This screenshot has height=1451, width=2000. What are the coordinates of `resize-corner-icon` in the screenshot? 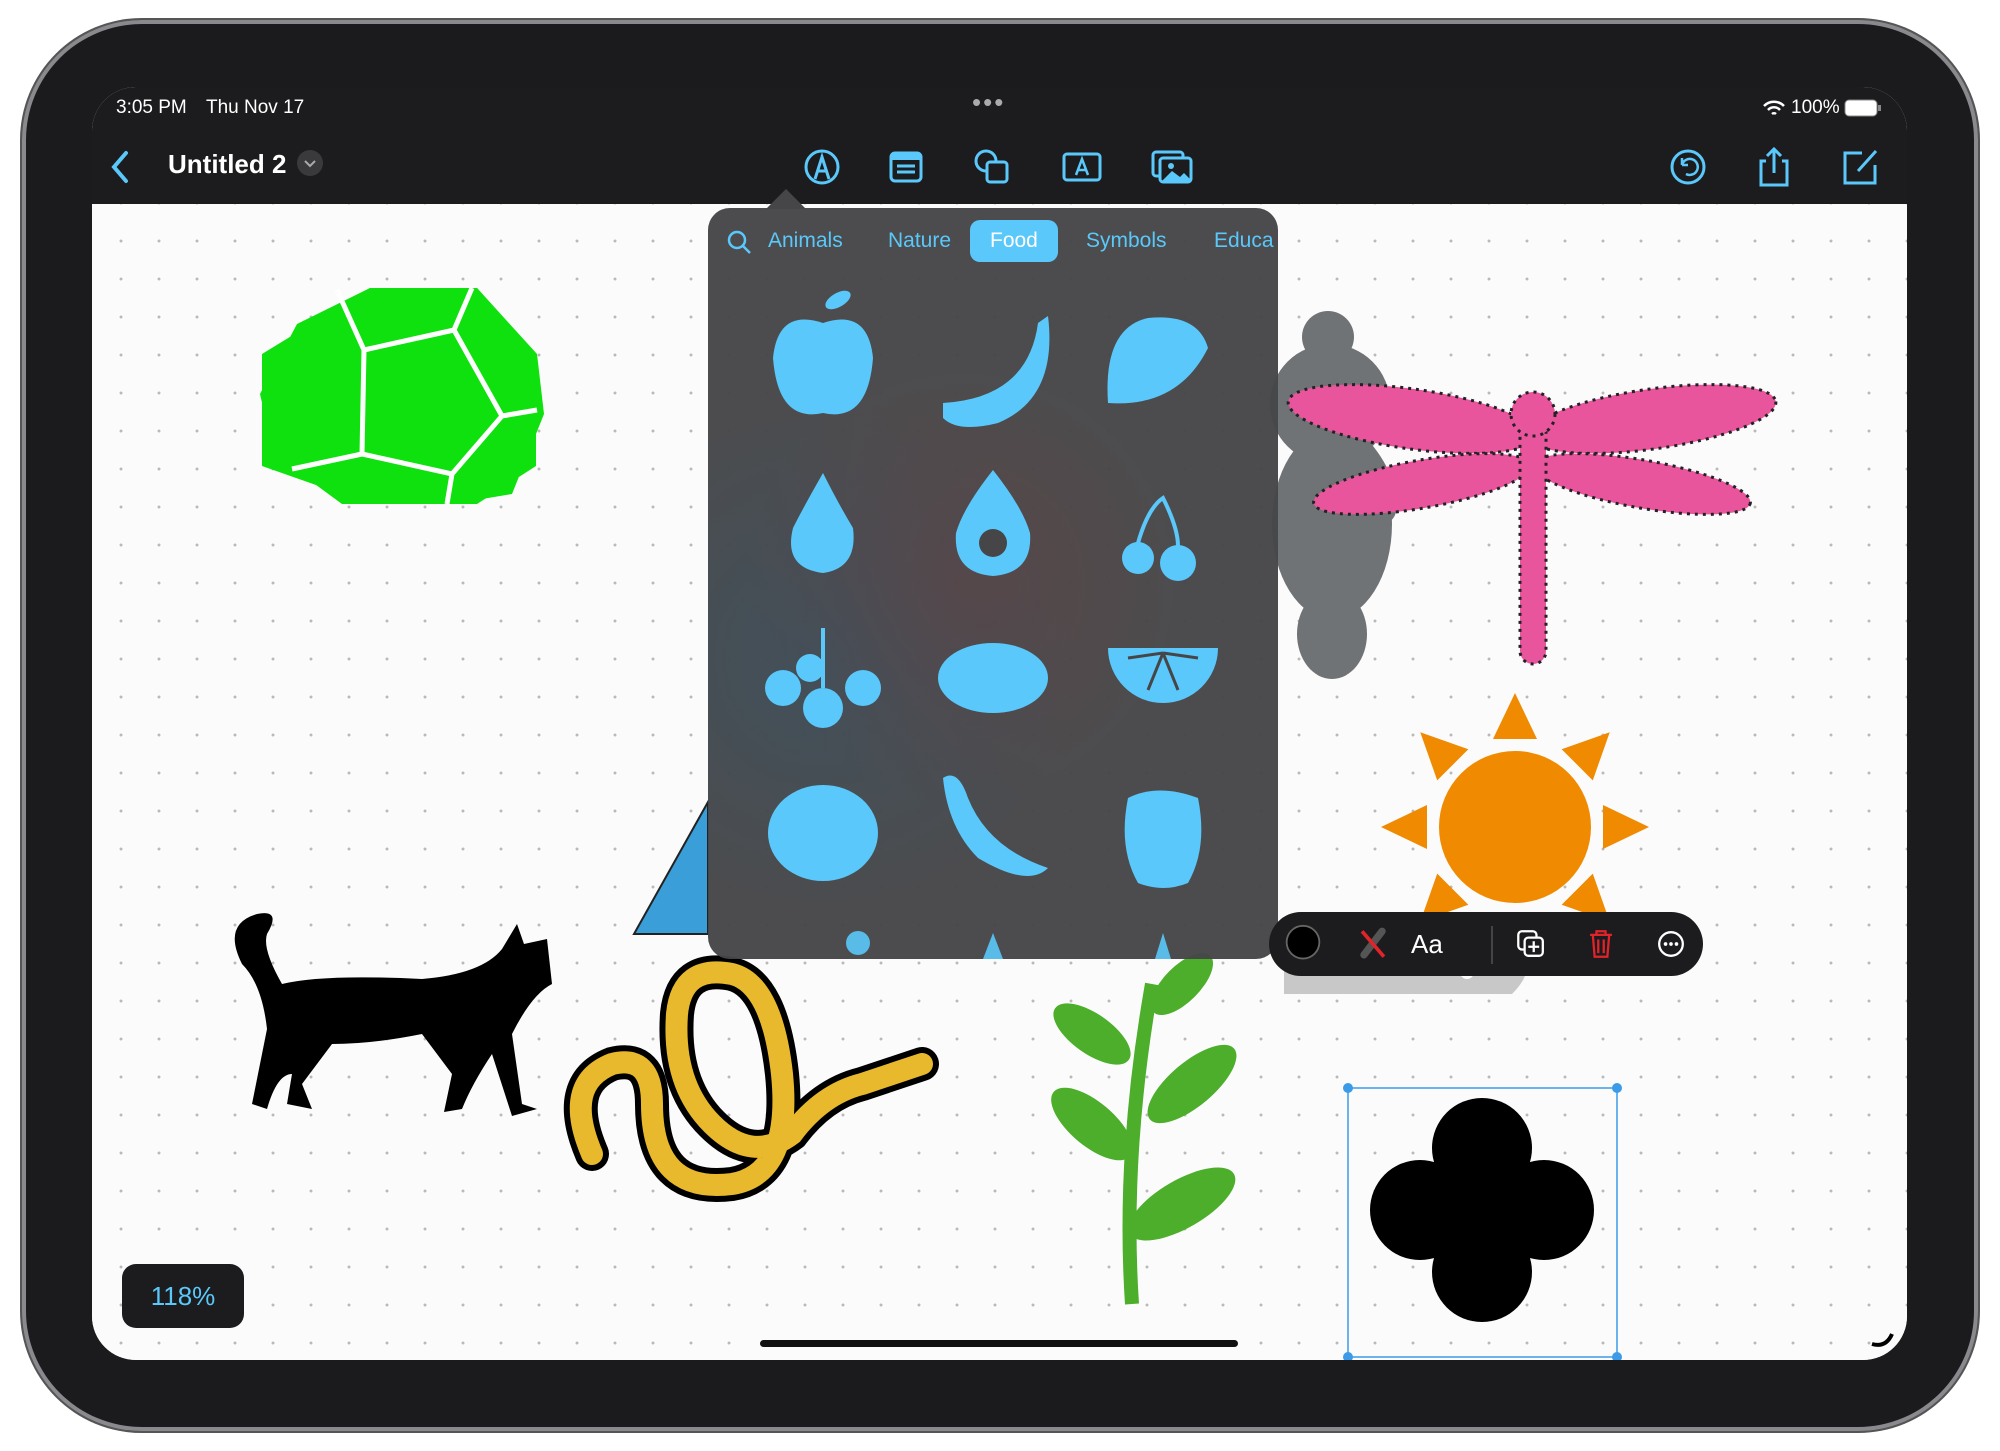 It's located at (1882, 1340).